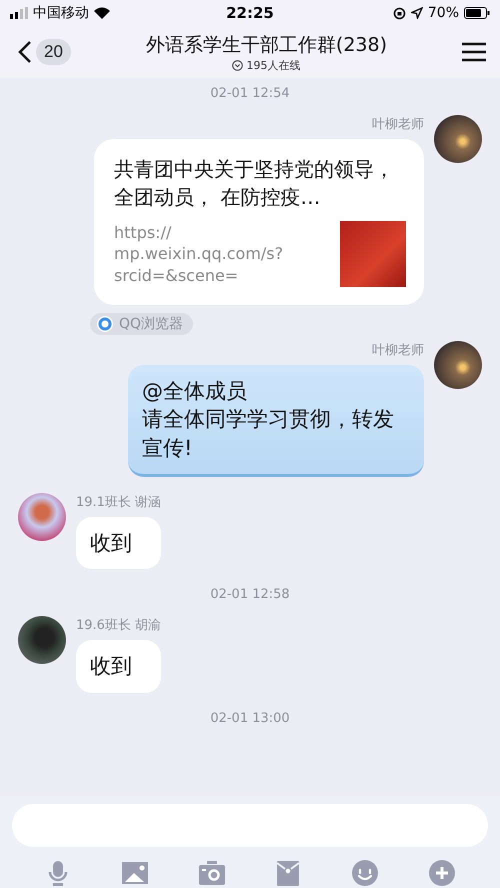 The height and width of the screenshot is (888, 500). Describe the element at coordinates (102, 13) in the screenshot. I see `wifi-icon` at that location.